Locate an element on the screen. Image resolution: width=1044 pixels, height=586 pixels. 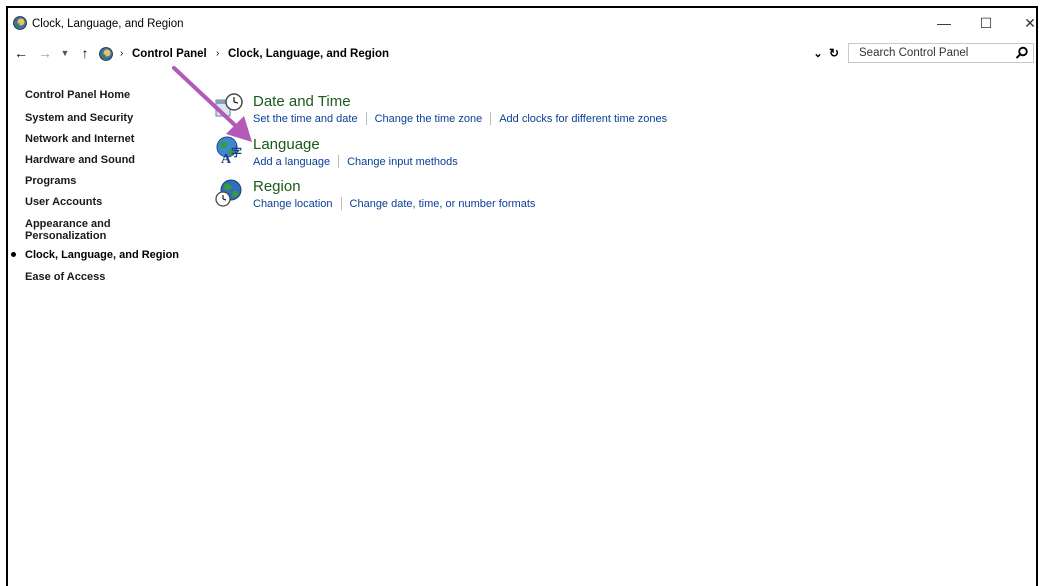
sidebar-item-hardware-and-sound: Hardware and Sound is located at coordinates (80, 160).